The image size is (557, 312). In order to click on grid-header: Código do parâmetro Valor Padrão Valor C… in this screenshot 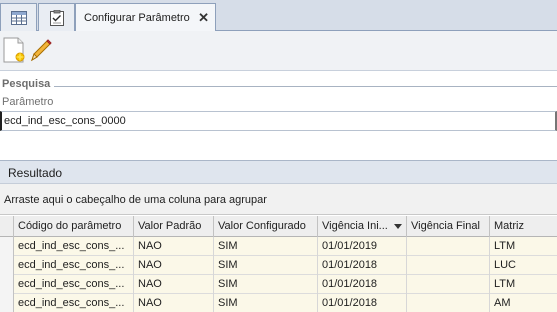, I will do `click(278, 226)`.